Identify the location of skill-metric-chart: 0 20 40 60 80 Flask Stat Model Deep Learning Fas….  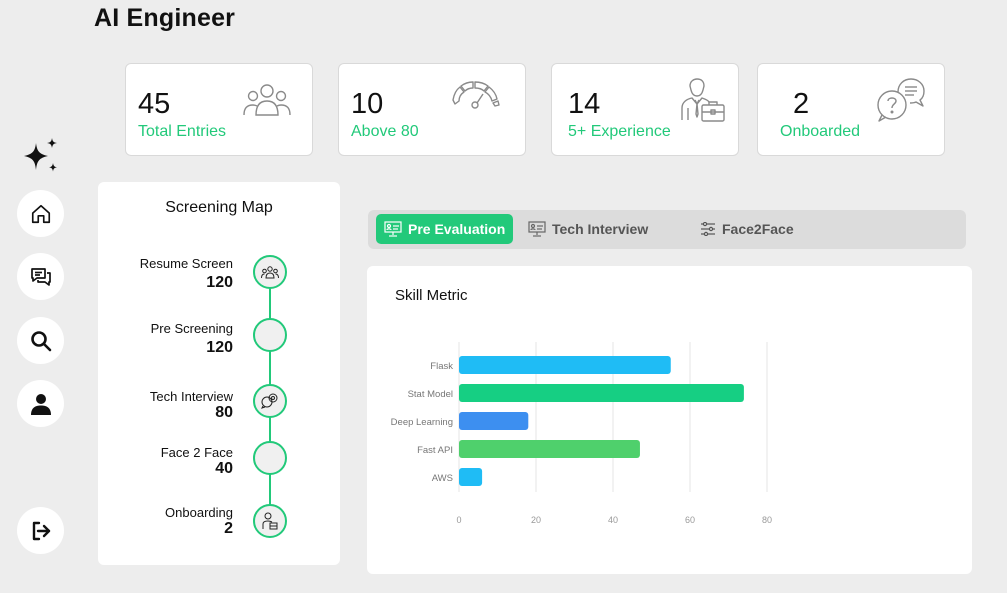
(581, 433).